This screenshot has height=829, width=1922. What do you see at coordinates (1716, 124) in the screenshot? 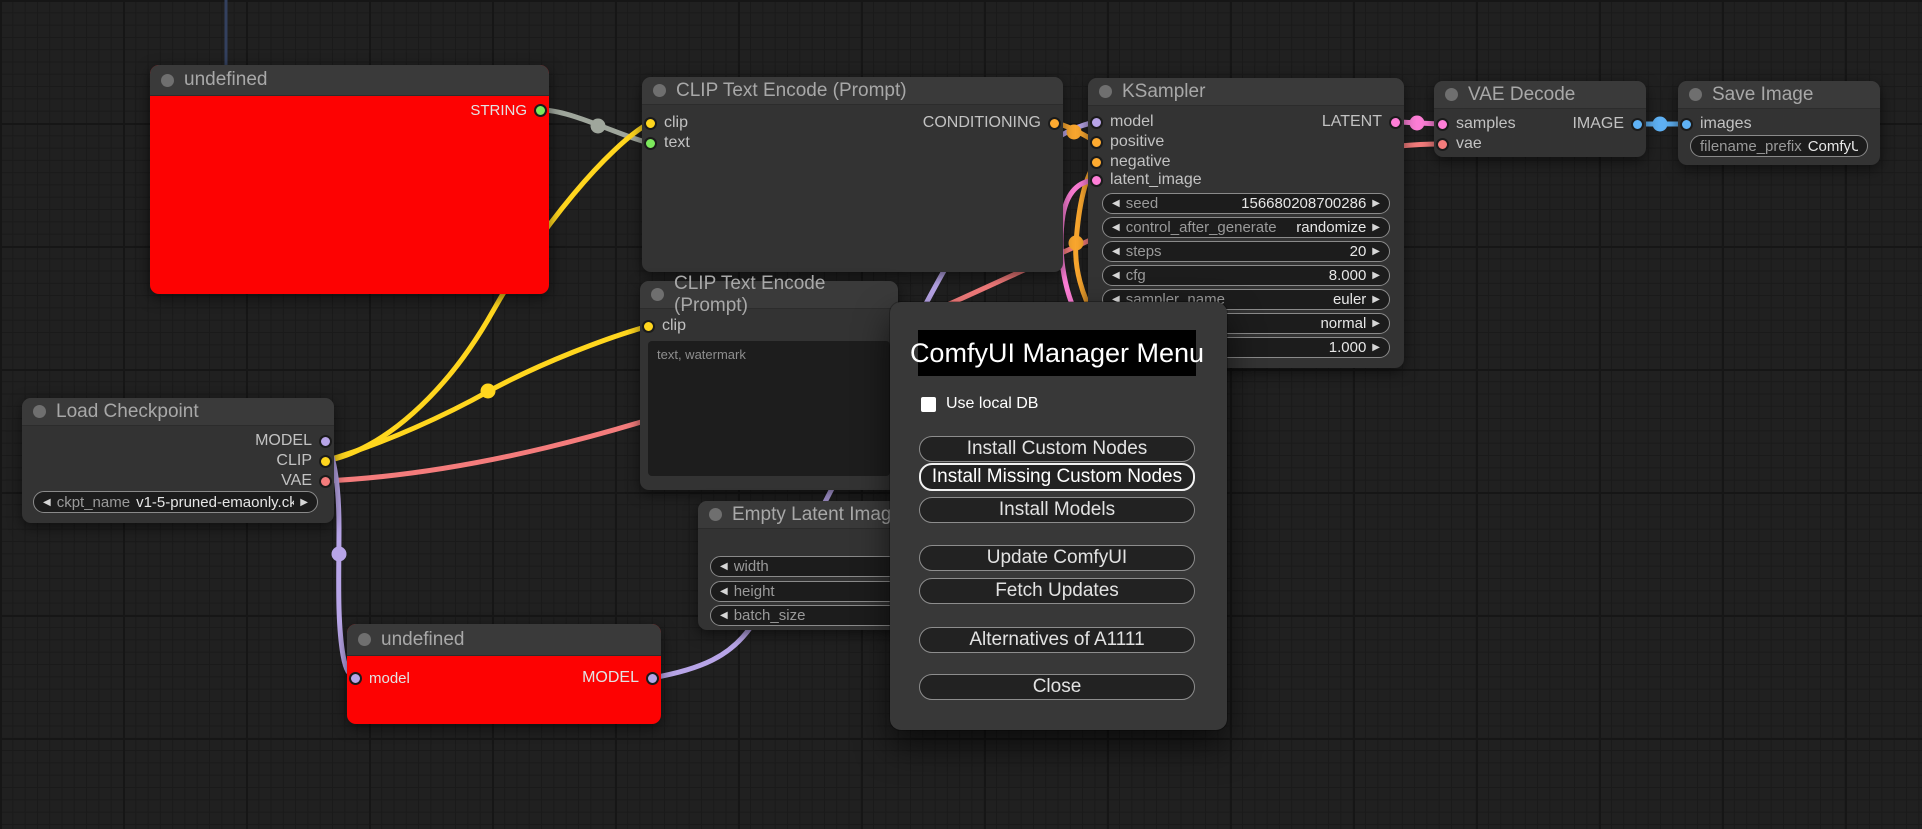
I see `input-images: images` at bounding box center [1716, 124].